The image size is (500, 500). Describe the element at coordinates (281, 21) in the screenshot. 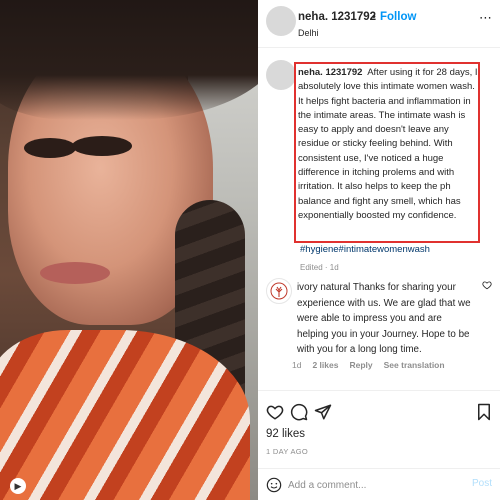

I see `author-avatar` at that location.